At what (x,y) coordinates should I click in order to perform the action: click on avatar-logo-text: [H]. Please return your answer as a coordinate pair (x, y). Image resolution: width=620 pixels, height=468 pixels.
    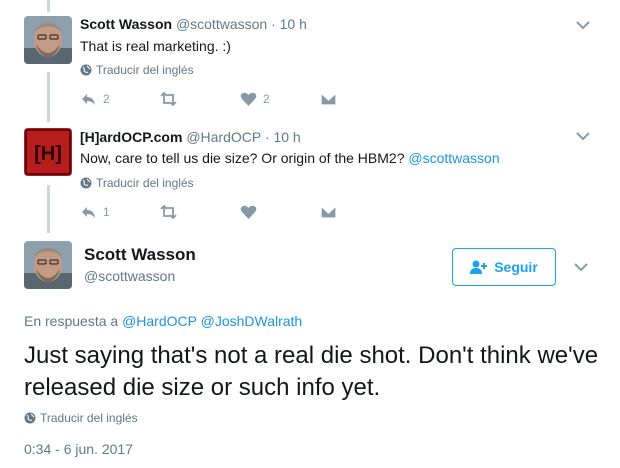
    Looking at the image, I should click on (48, 154).